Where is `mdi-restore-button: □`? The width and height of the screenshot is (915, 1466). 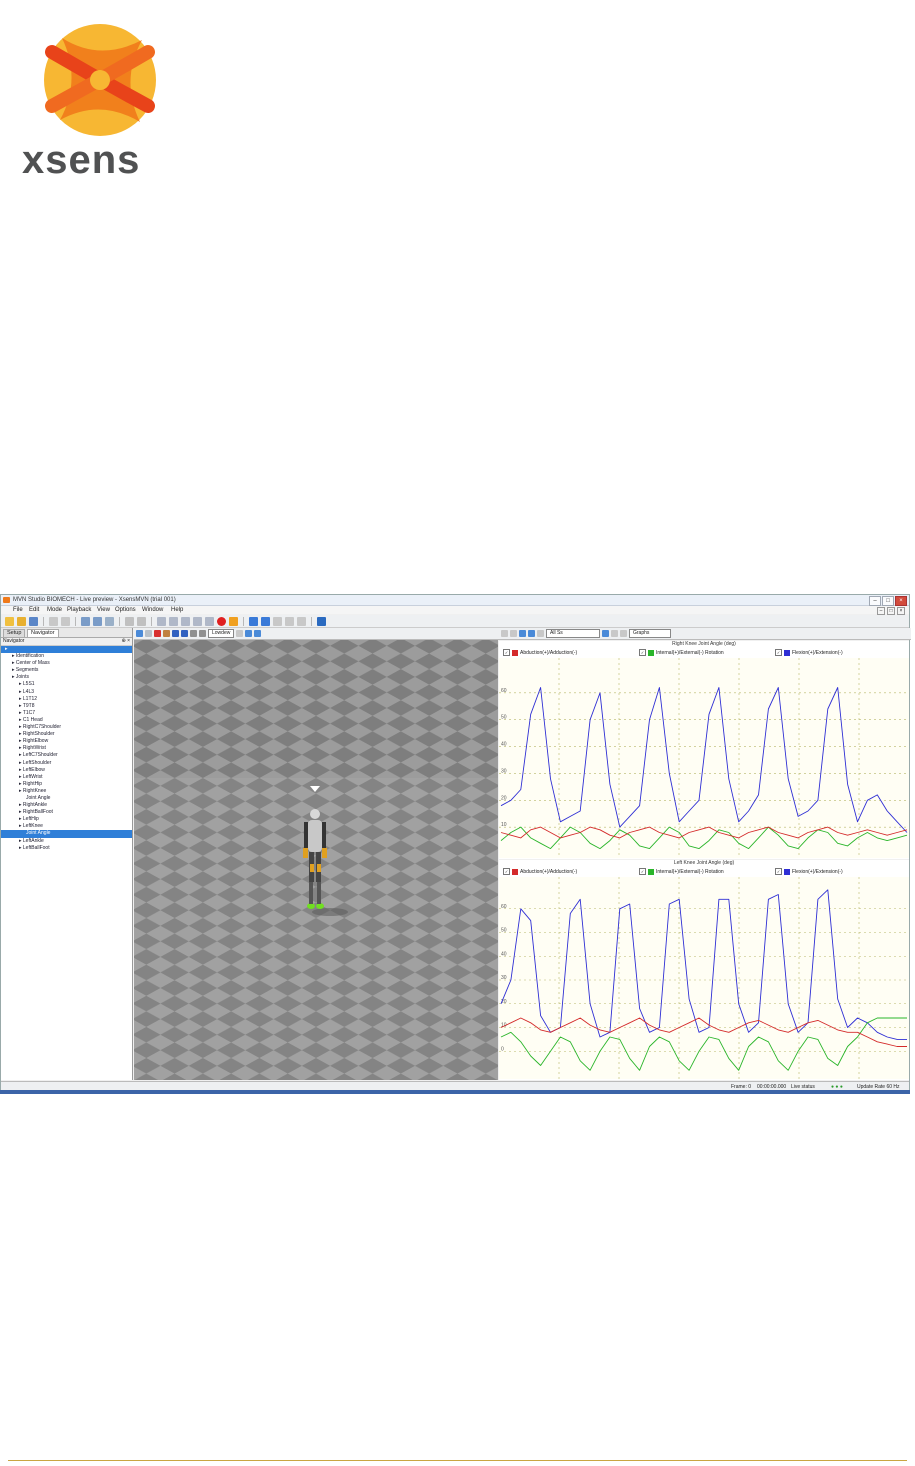 mdi-restore-button: □ is located at coordinates (891, 611).